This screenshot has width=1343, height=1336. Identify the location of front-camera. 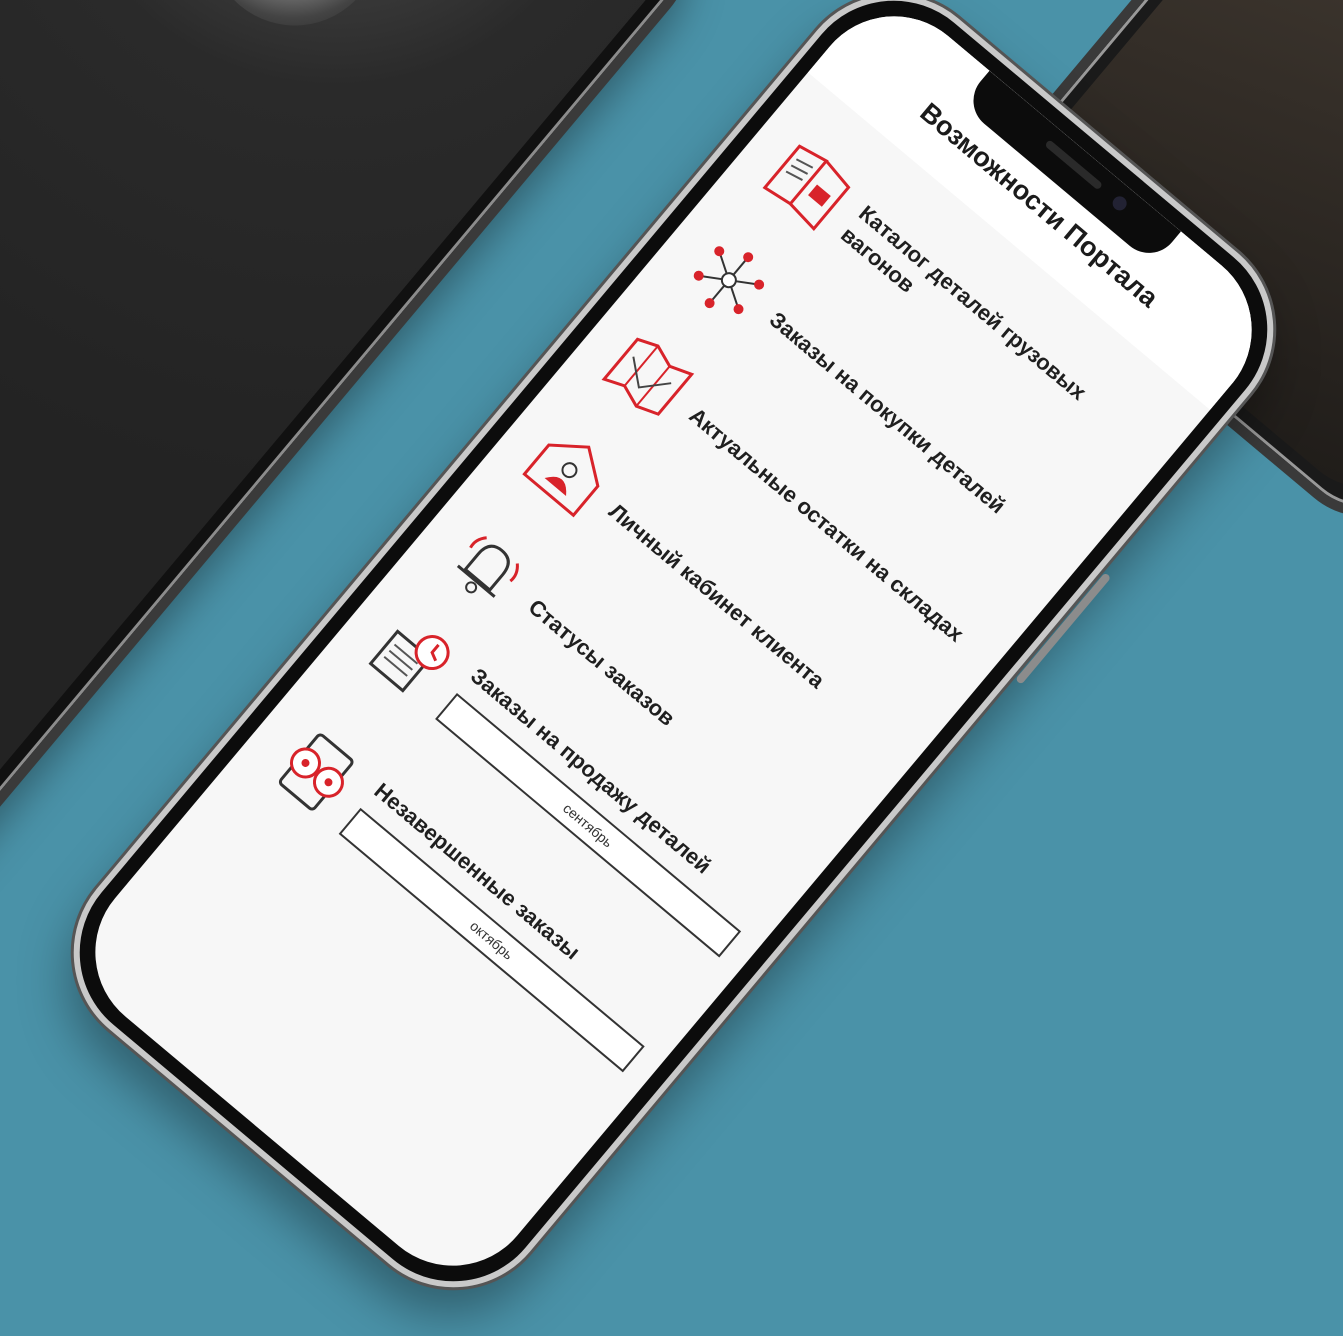
(1119, 203).